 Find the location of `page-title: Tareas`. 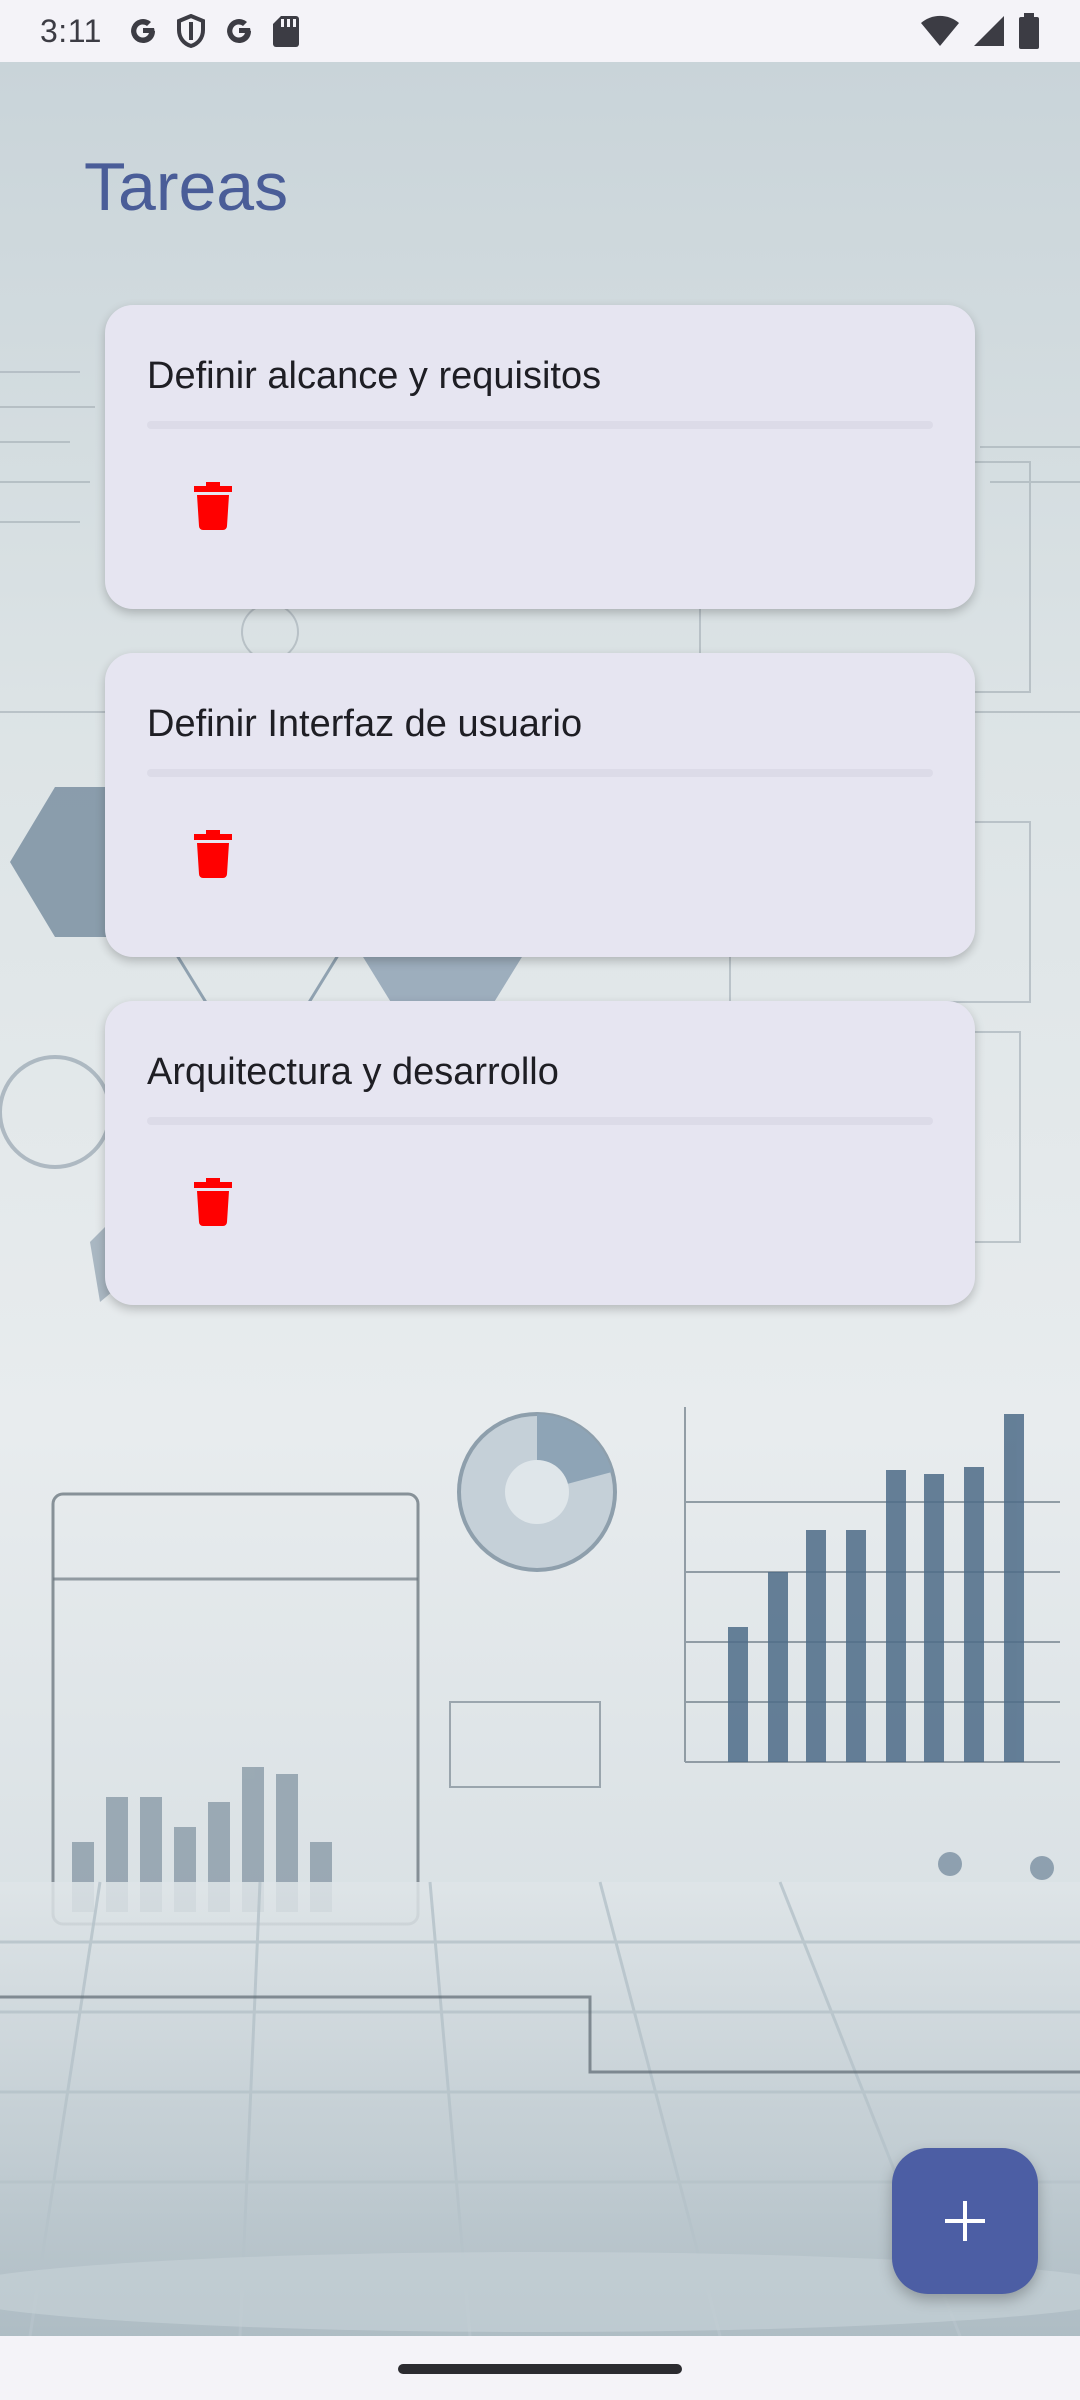

page-title: Tareas is located at coordinates (186, 187).